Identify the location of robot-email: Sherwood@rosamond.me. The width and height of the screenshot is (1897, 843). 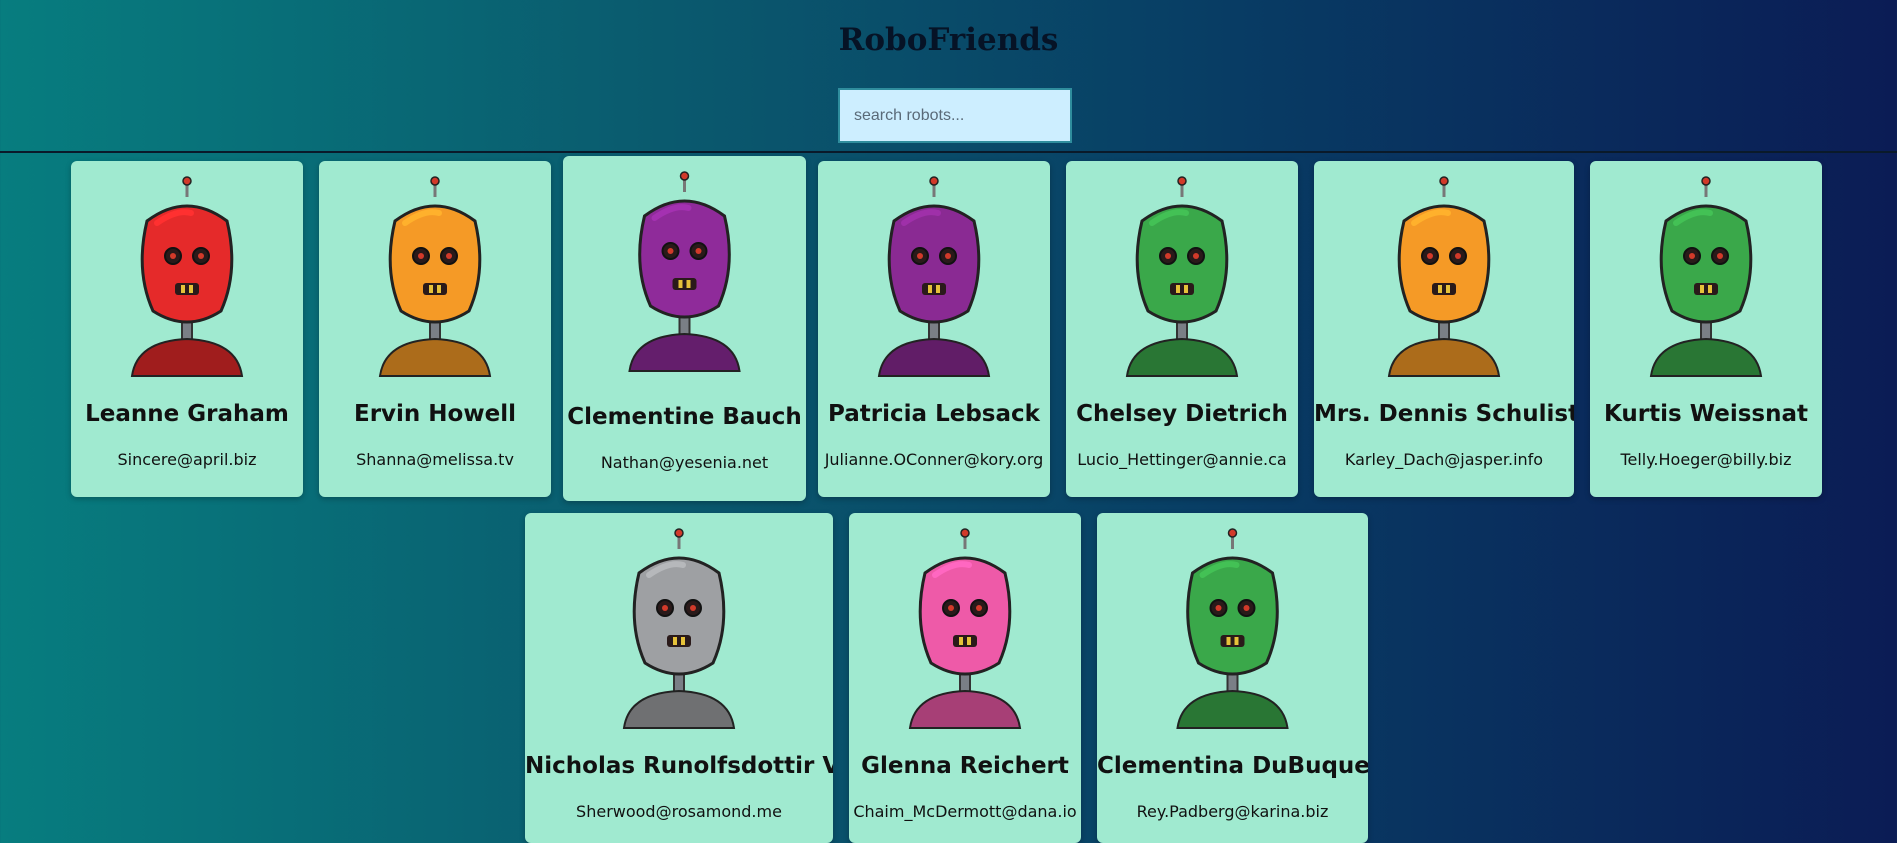
(679, 811).